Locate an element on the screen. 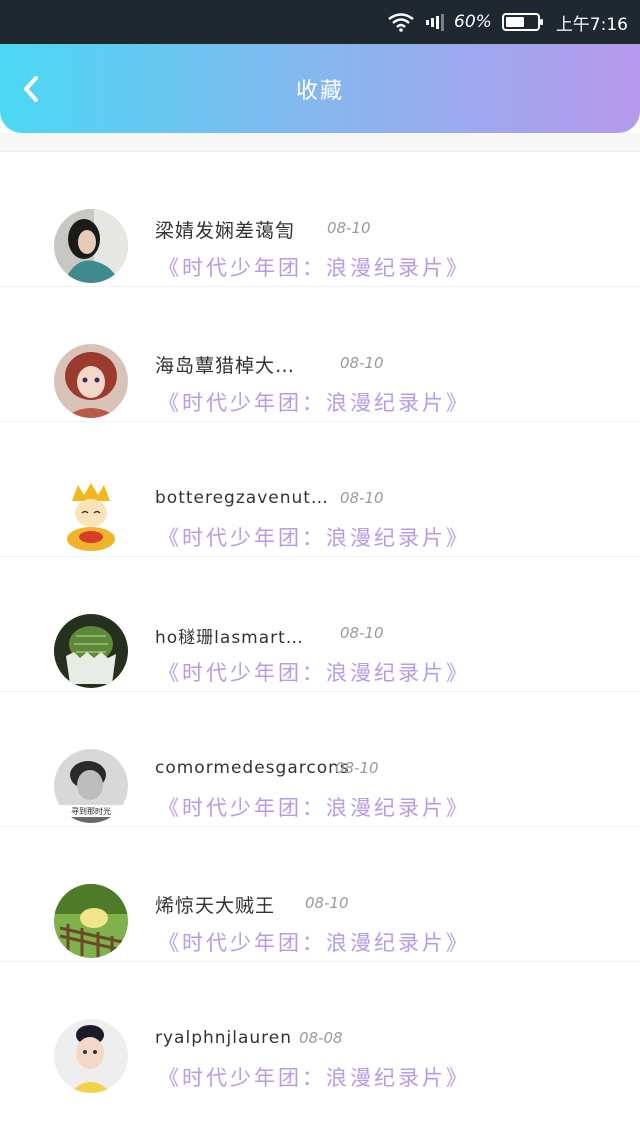 The width and height of the screenshot is (640, 1138). avatar-caption: 寻到那时光 is located at coordinates (91, 811).